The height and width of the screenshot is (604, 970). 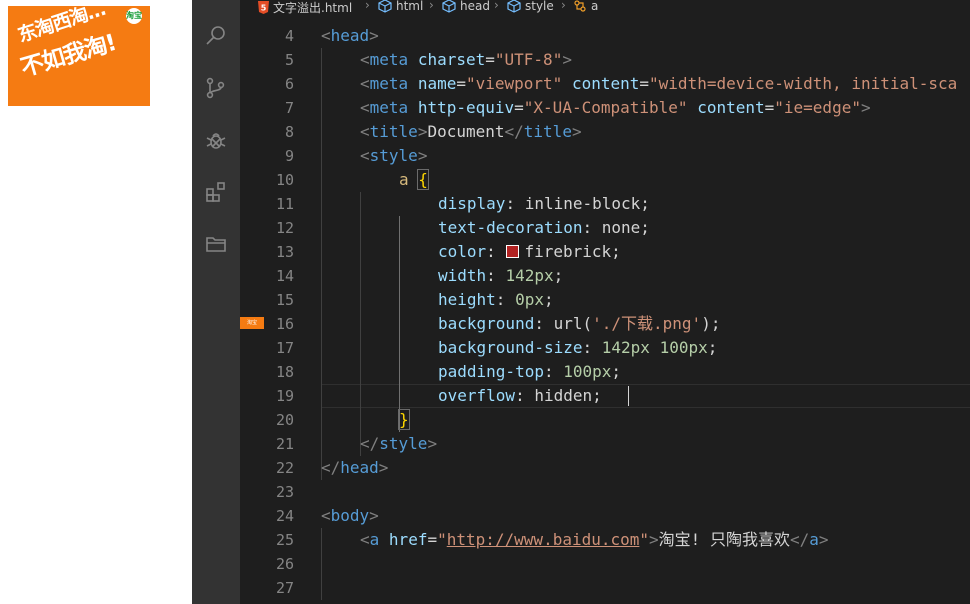 What do you see at coordinates (284, 492) in the screenshot?
I see `line-number: 23` at bounding box center [284, 492].